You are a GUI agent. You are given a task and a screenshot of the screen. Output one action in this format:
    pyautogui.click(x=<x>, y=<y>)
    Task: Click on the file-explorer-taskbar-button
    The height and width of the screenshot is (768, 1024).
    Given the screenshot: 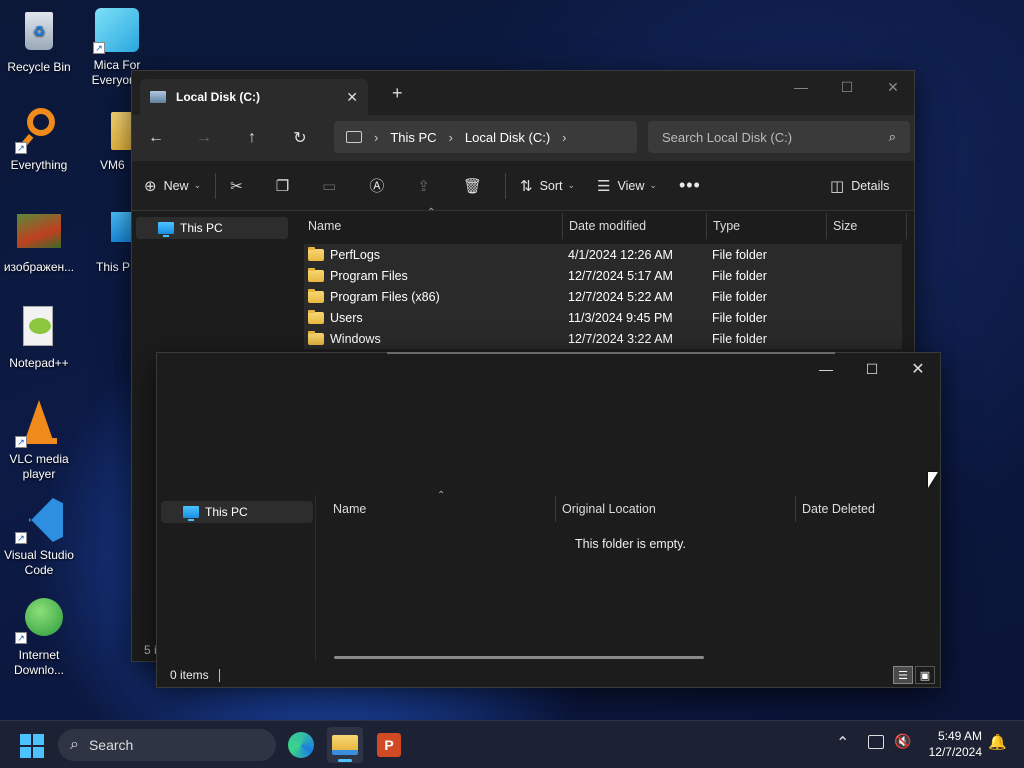 What is the action you would take?
    pyautogui.click(x=345, y=745)
    